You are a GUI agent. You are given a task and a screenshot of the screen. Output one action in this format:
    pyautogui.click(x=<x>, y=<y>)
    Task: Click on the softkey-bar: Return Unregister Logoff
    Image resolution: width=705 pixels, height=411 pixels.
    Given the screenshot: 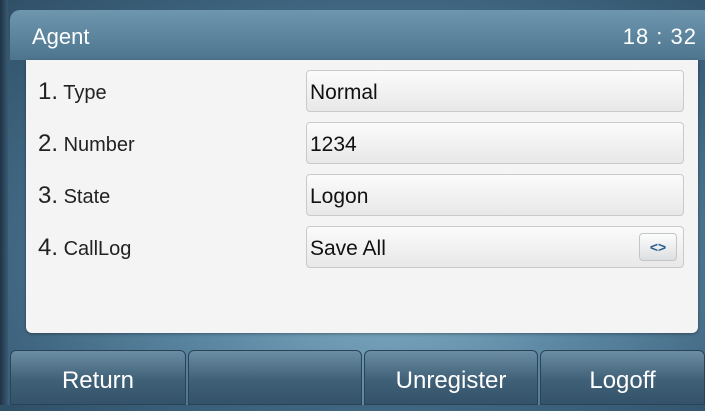 What is the action you would take?
    pyautogui.click(x=357, y=377)
    